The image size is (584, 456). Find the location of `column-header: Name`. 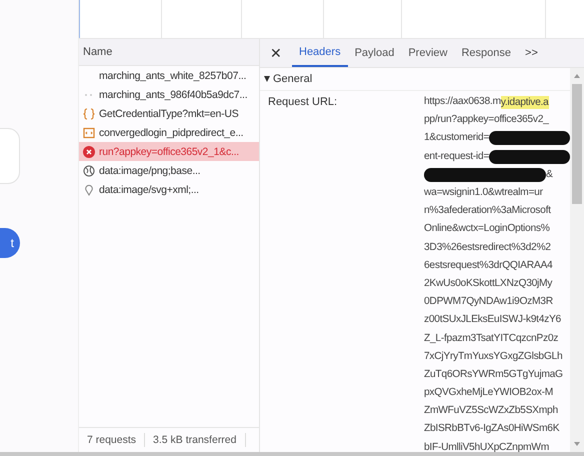

column-header: Name is located at coordinates (169, 52).